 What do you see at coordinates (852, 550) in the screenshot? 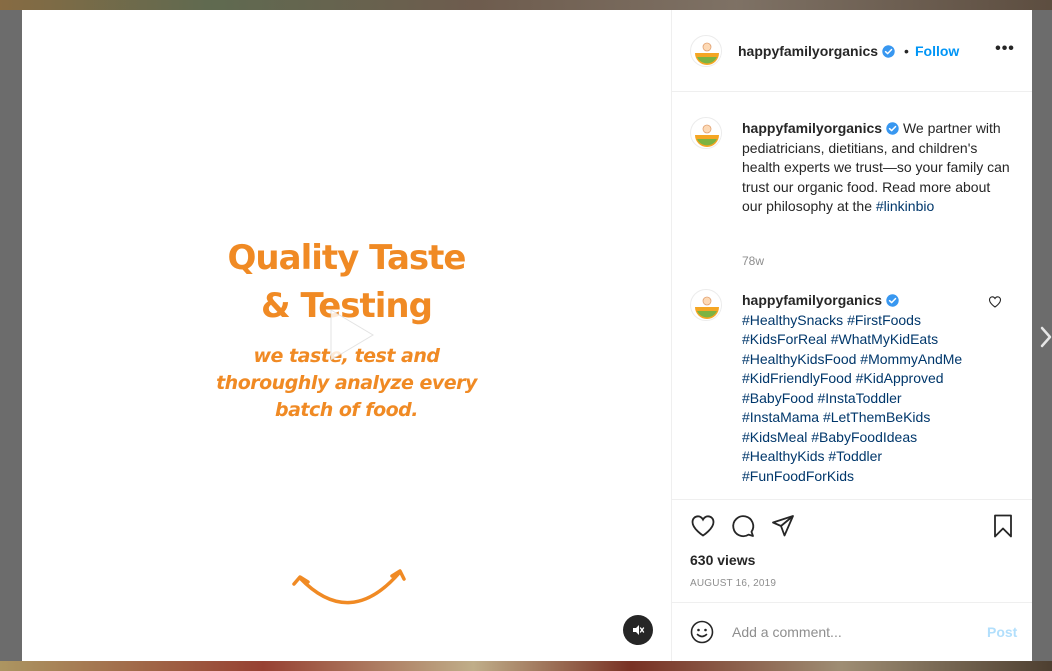
I see `post-actions: 630 views AUGUST 16, 2019` at bounding box center [852, 550].